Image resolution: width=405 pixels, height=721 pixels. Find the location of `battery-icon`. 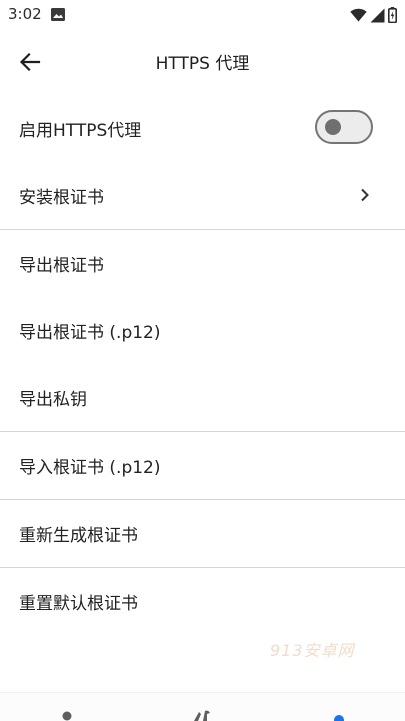

battery-icon is located at coordinates (392, 15).